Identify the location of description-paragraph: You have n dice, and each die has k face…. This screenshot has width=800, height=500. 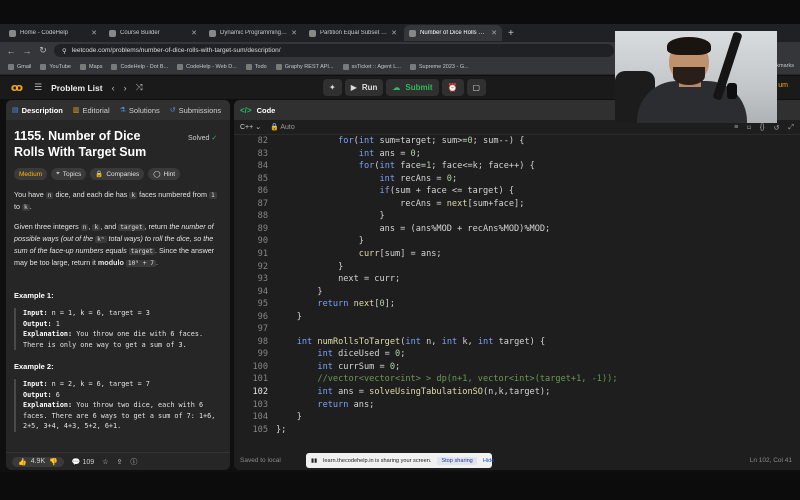
(115, 200).